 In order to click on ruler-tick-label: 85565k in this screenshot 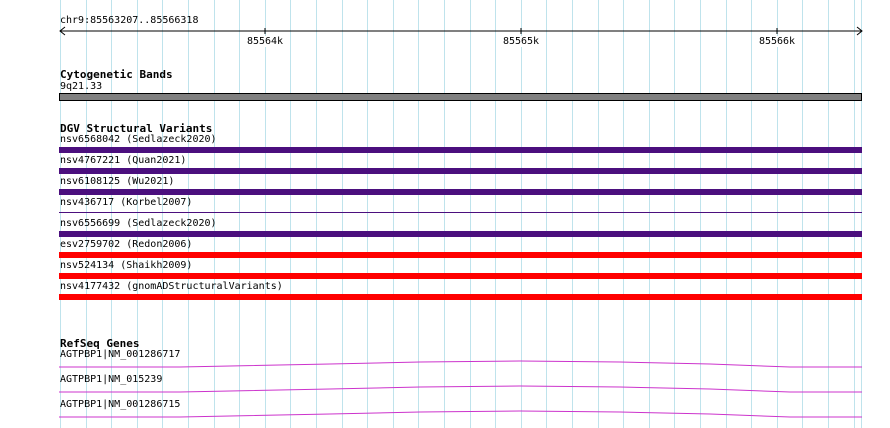, I will do `click(521, 41)`.